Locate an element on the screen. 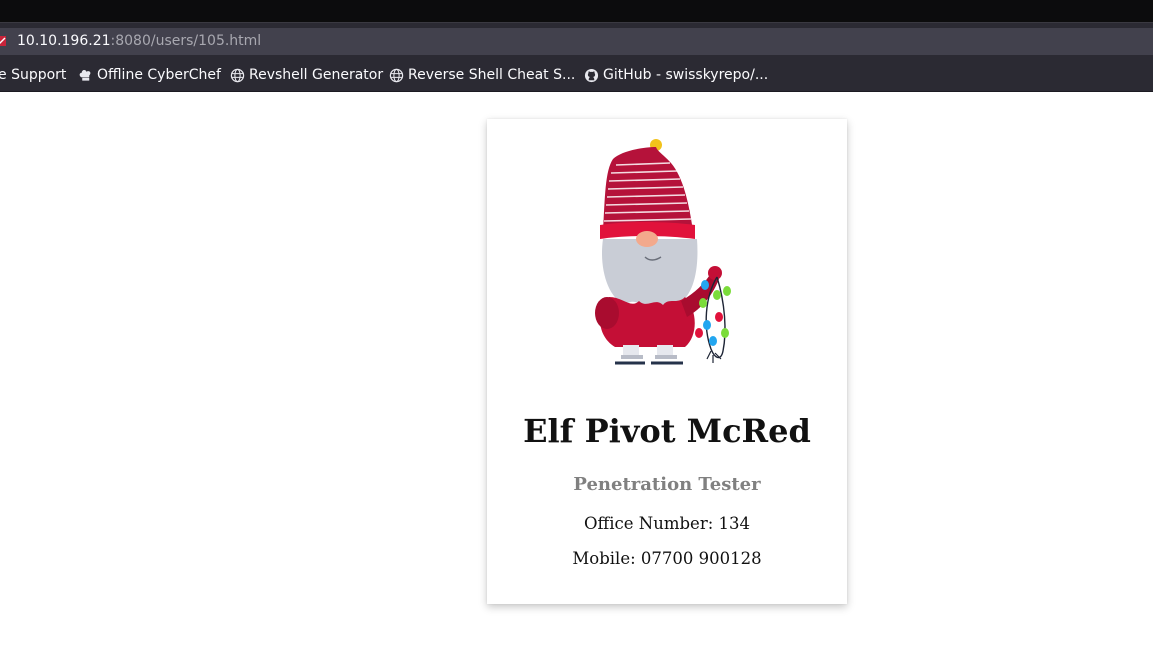 The height and width of the screenshot is (660, 1153). mobile-number: Mobile: 07700 900128 is located at coordinates (667, 558).